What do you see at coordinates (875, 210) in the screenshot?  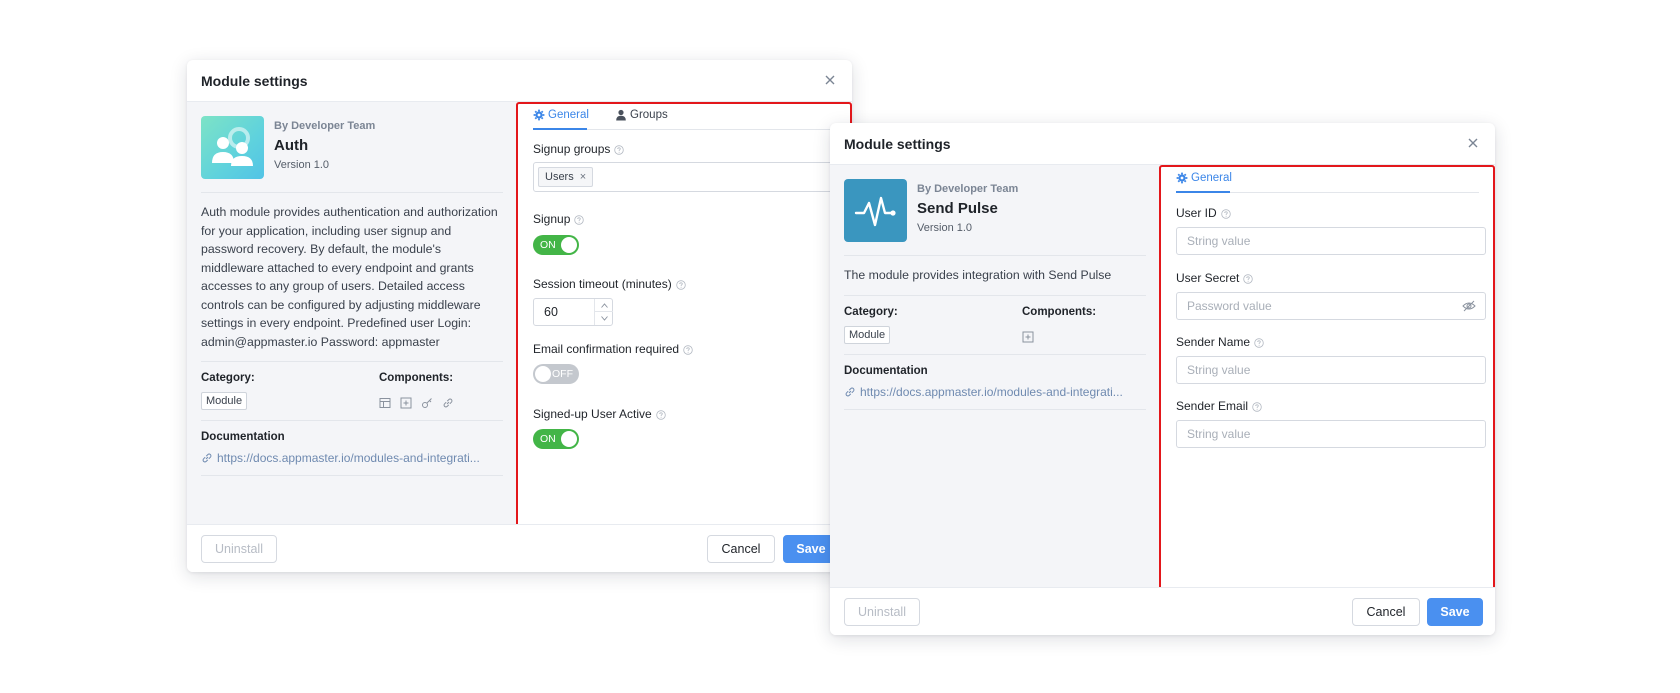 I see `send-pulse-module-logo` at bounding box center [875, 210].